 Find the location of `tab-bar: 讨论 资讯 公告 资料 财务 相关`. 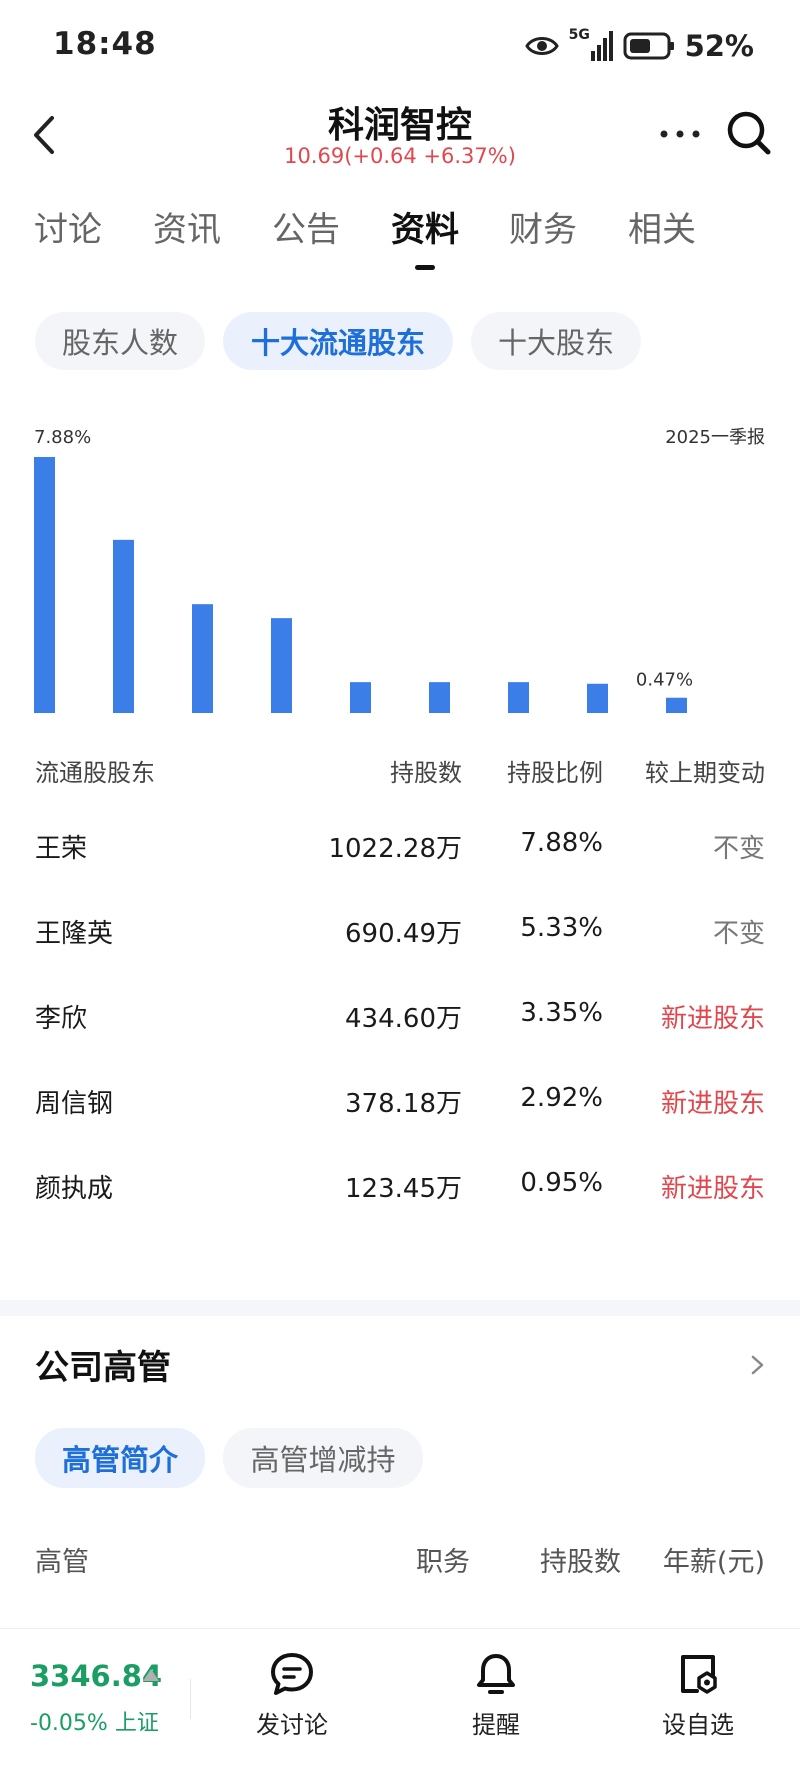

tab-bar: 讨论 资讯 公告 资料 财务 相关 is located at coordinates (400, 240).